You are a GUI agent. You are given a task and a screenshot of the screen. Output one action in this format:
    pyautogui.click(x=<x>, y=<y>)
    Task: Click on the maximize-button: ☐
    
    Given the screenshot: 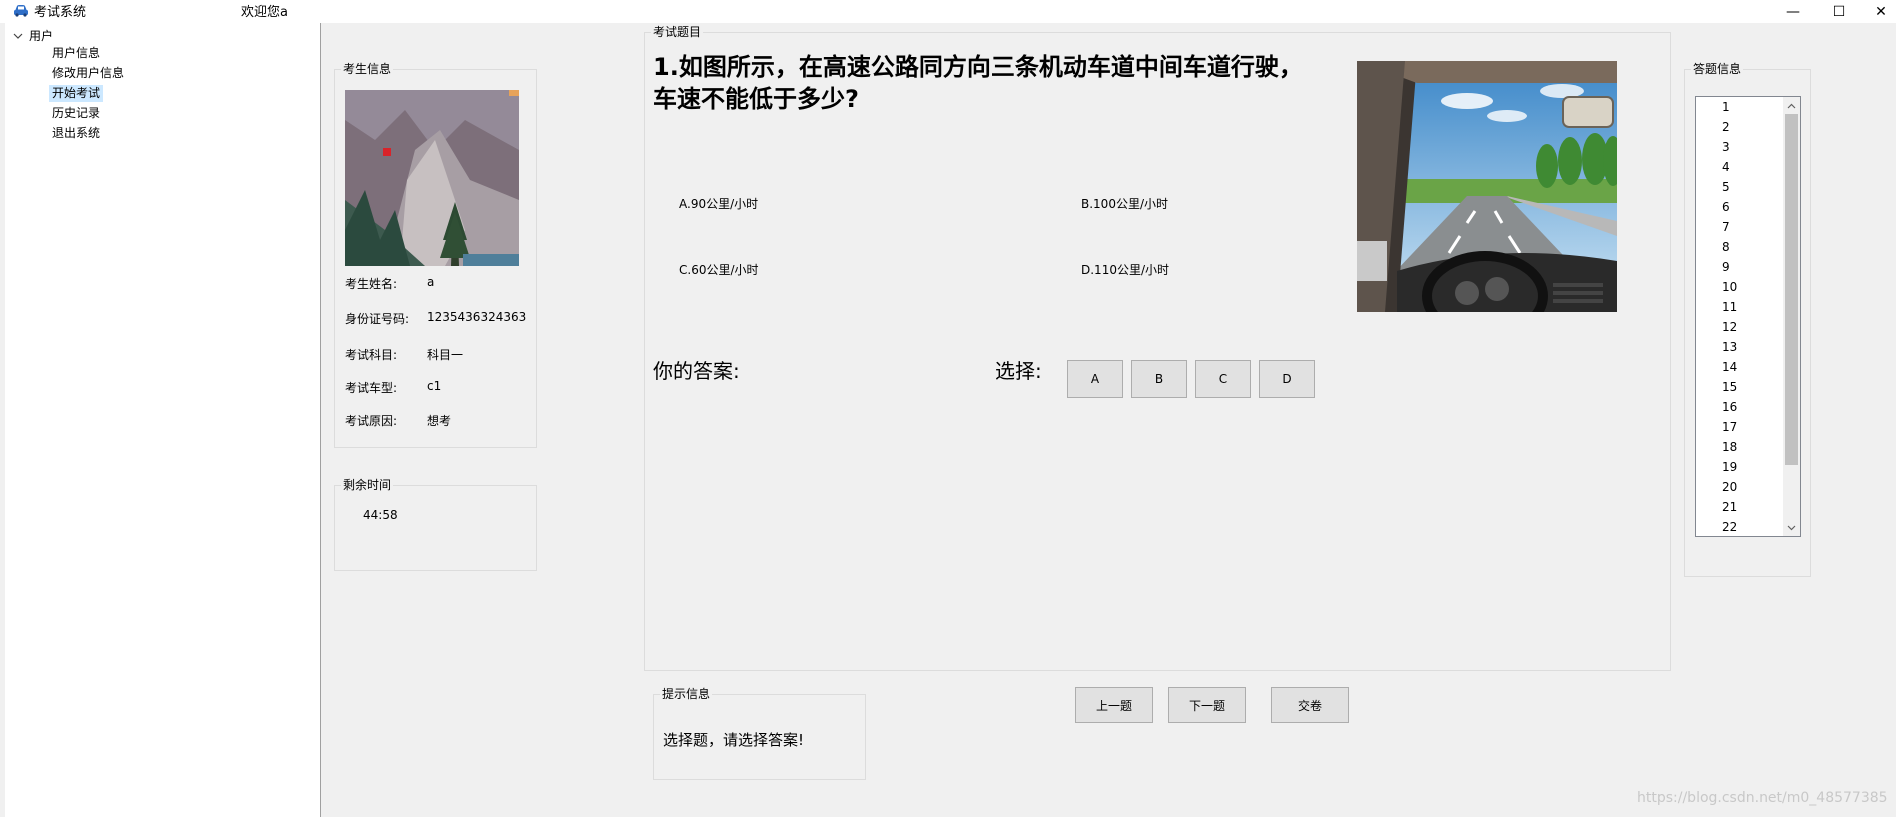 What is the action you would take?
    pyautogui.click(x=1839, y=11)
    